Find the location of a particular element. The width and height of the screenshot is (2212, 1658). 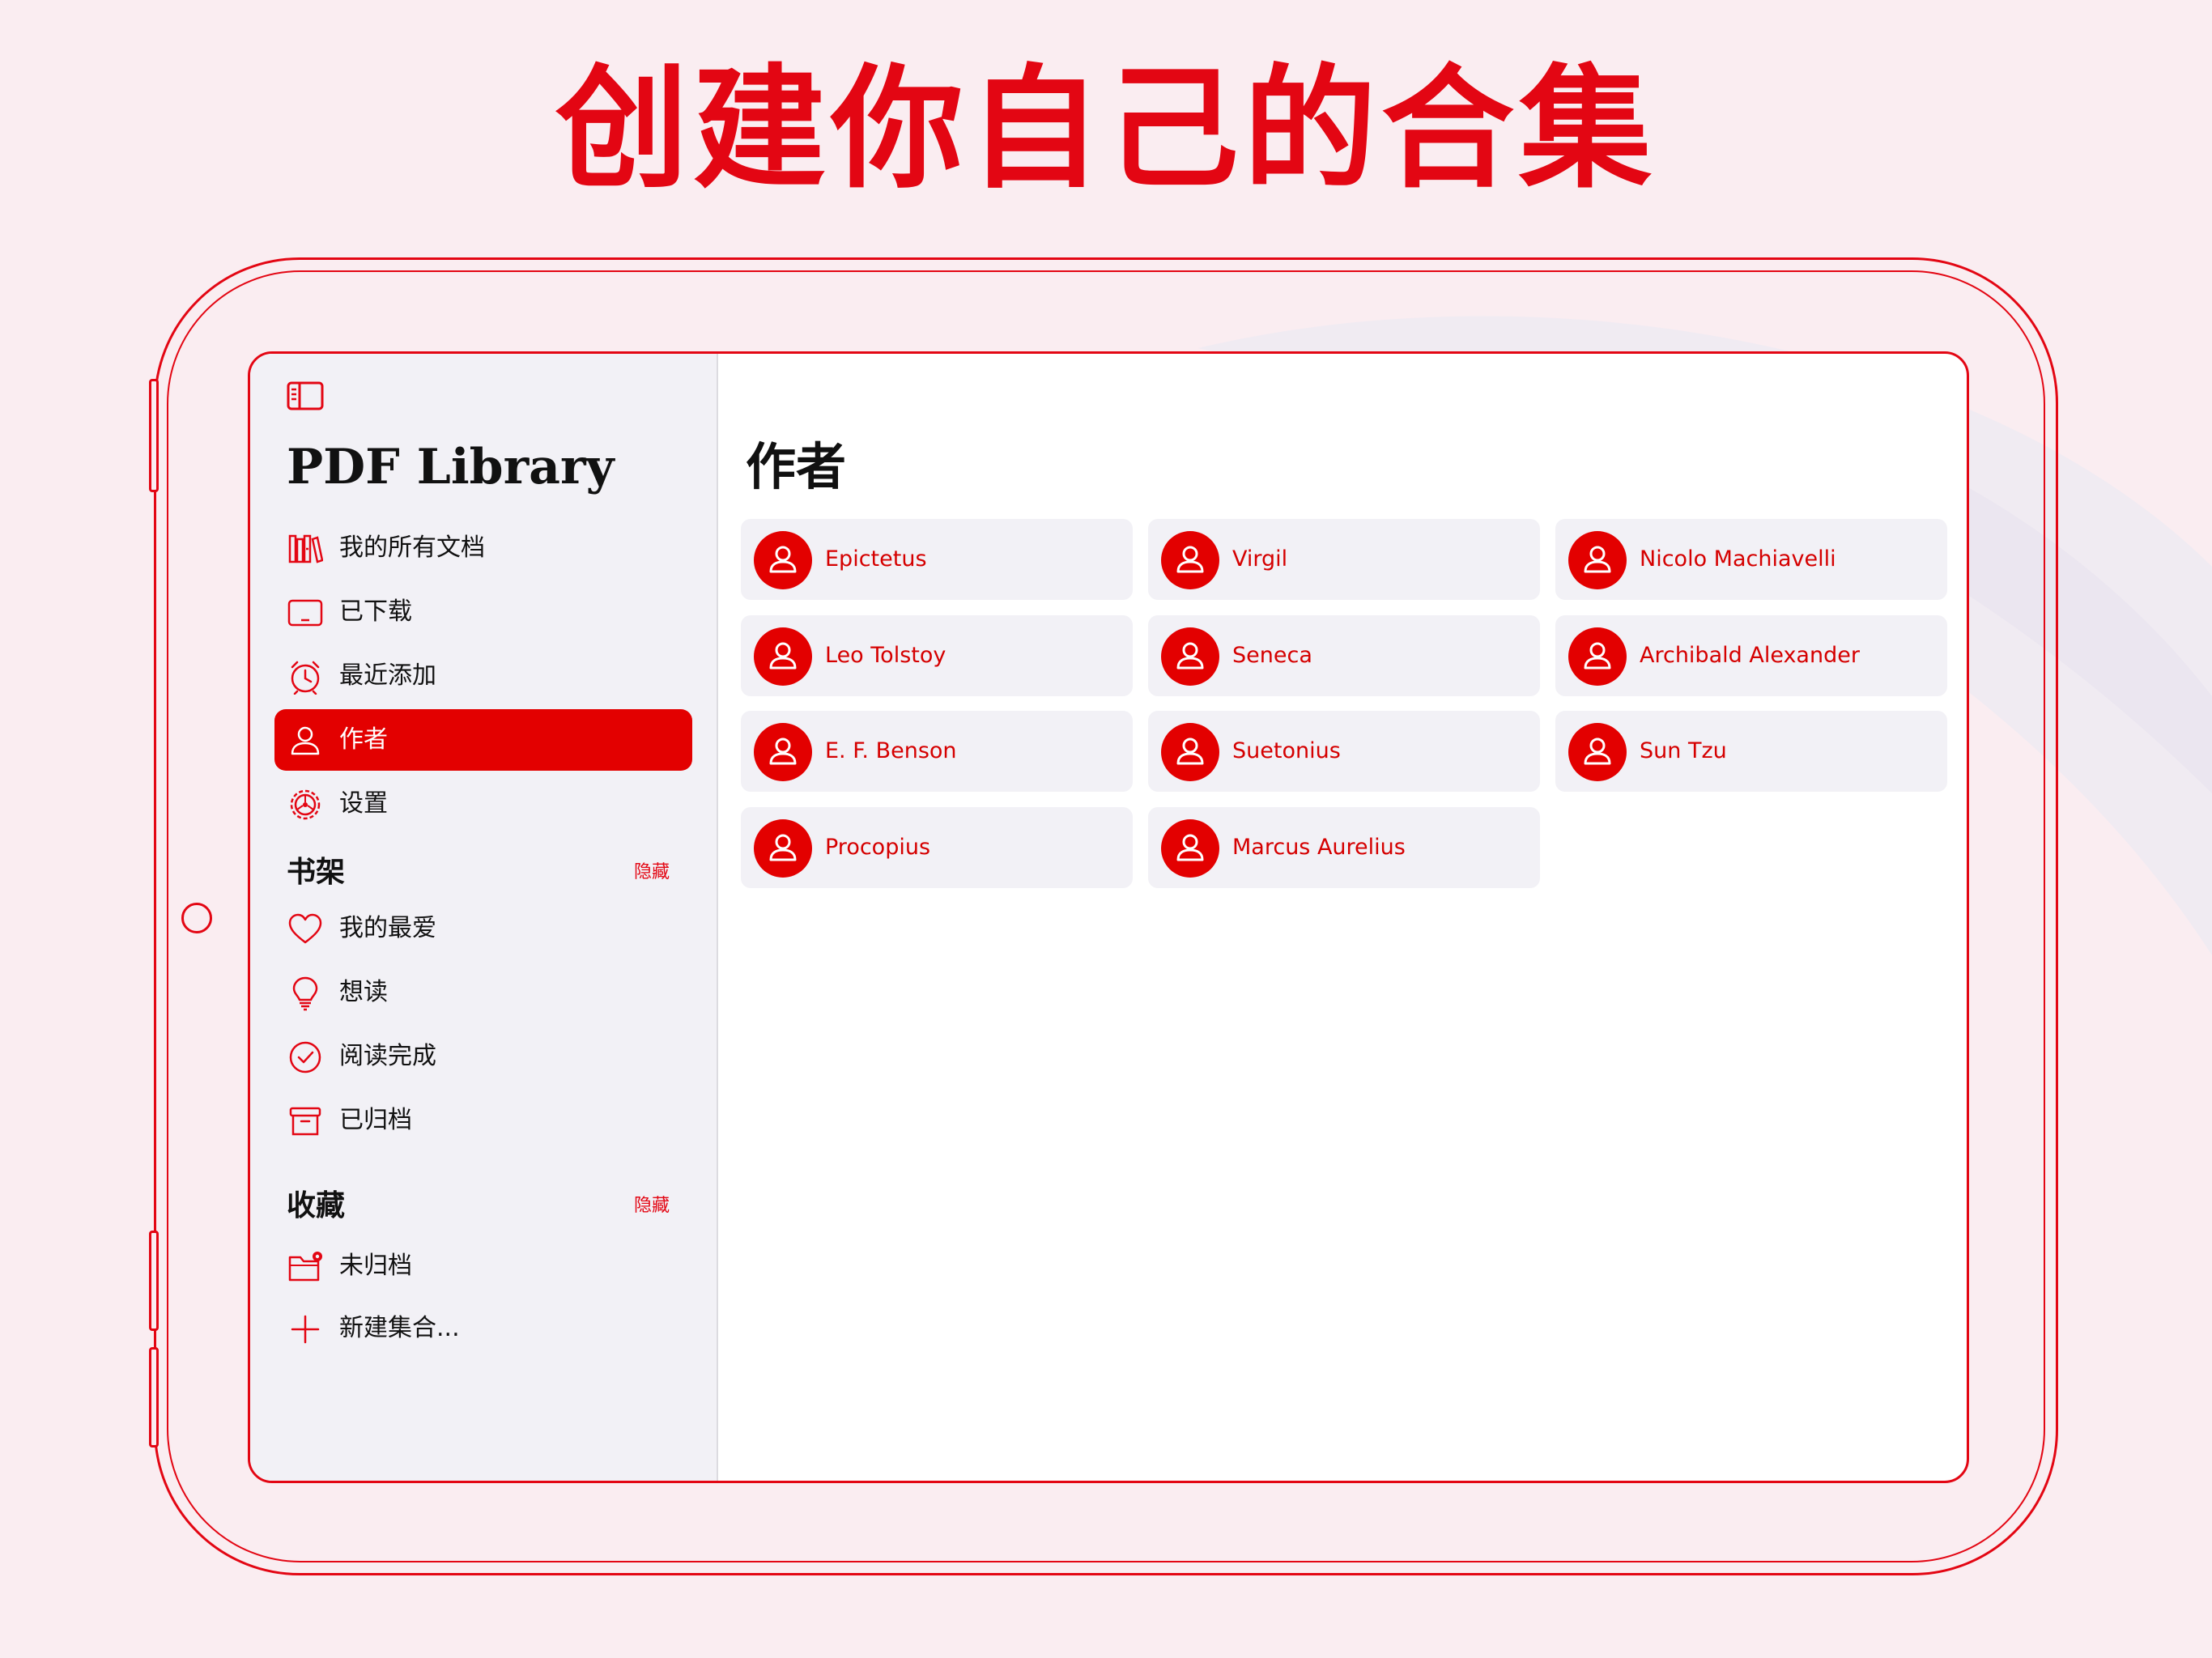

archive-box-icon is located at coordinates (305, 1121).